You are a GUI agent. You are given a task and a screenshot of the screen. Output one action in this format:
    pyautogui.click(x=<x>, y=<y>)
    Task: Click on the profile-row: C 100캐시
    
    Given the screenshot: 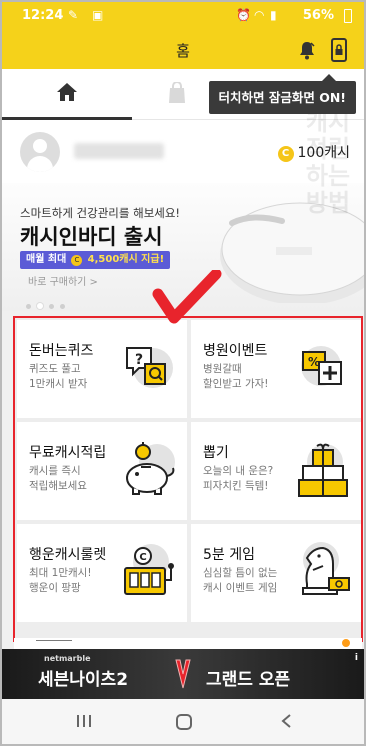 What is the action you would take?
    pyautogui.click(x=183, y=151)
    